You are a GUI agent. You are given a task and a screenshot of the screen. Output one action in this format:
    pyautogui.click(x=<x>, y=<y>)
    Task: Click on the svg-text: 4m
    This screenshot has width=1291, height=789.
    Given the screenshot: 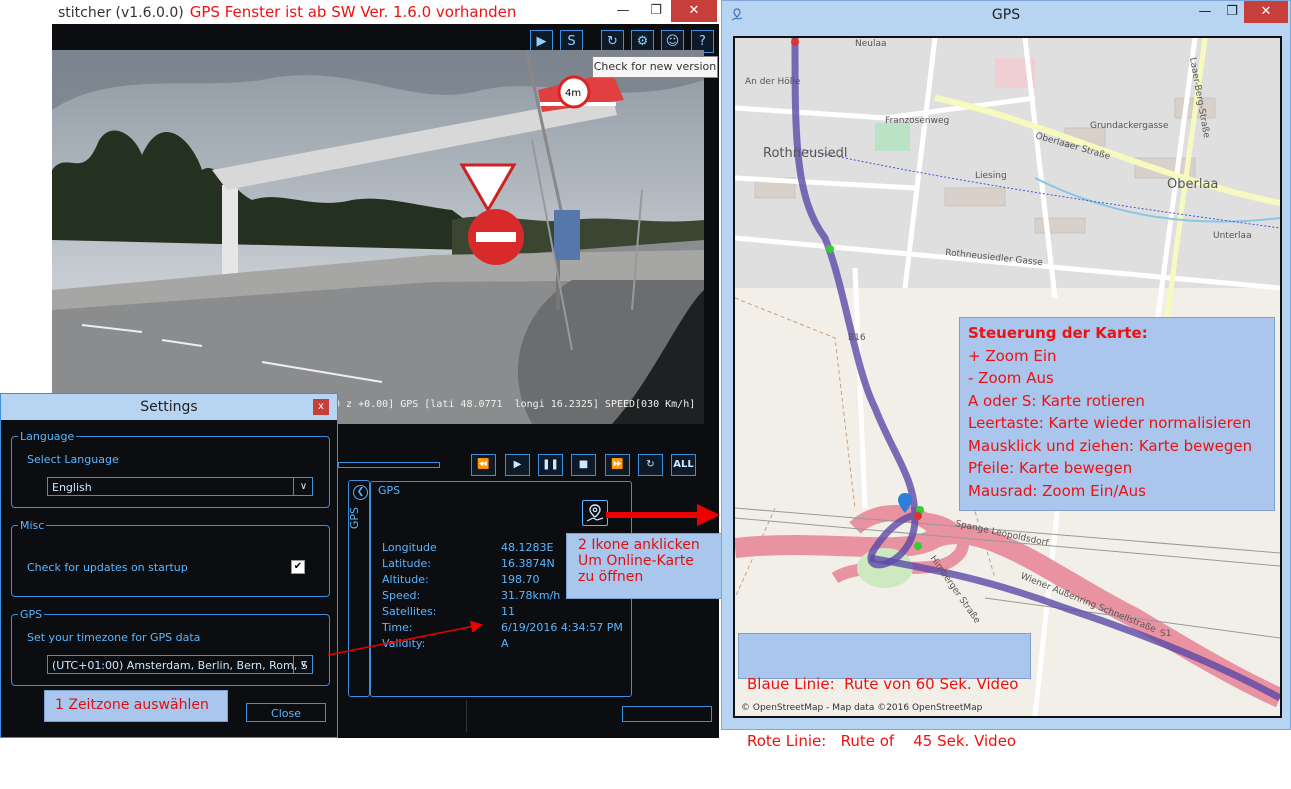 What is the action you would take?
    pyautogui.click(x=573, y=93)
    